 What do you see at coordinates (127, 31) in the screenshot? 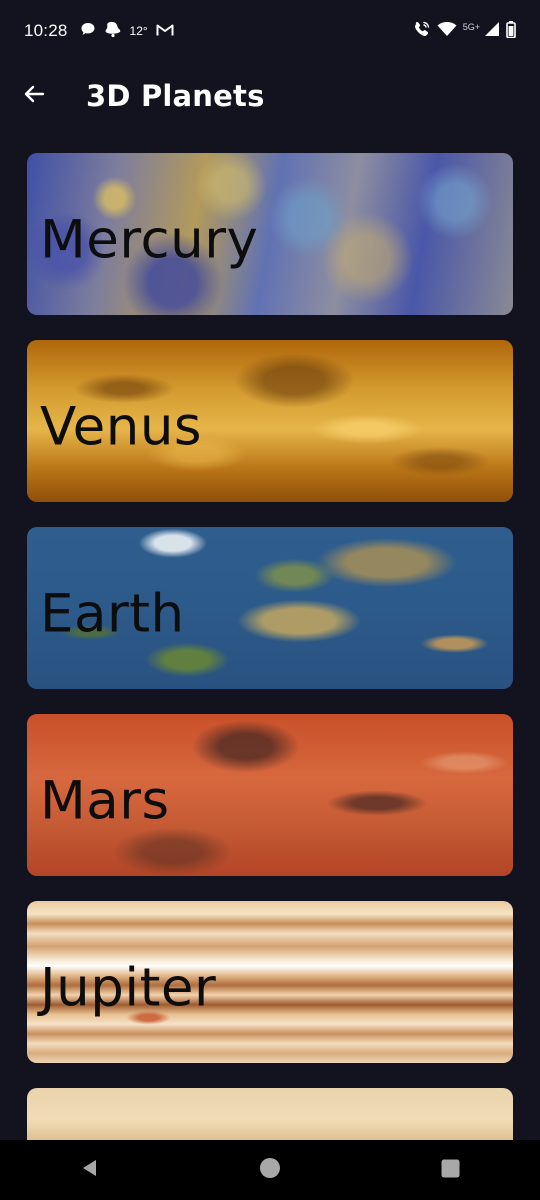
I see `status-notification-icons: 12°` at bounding box center [127, 31].